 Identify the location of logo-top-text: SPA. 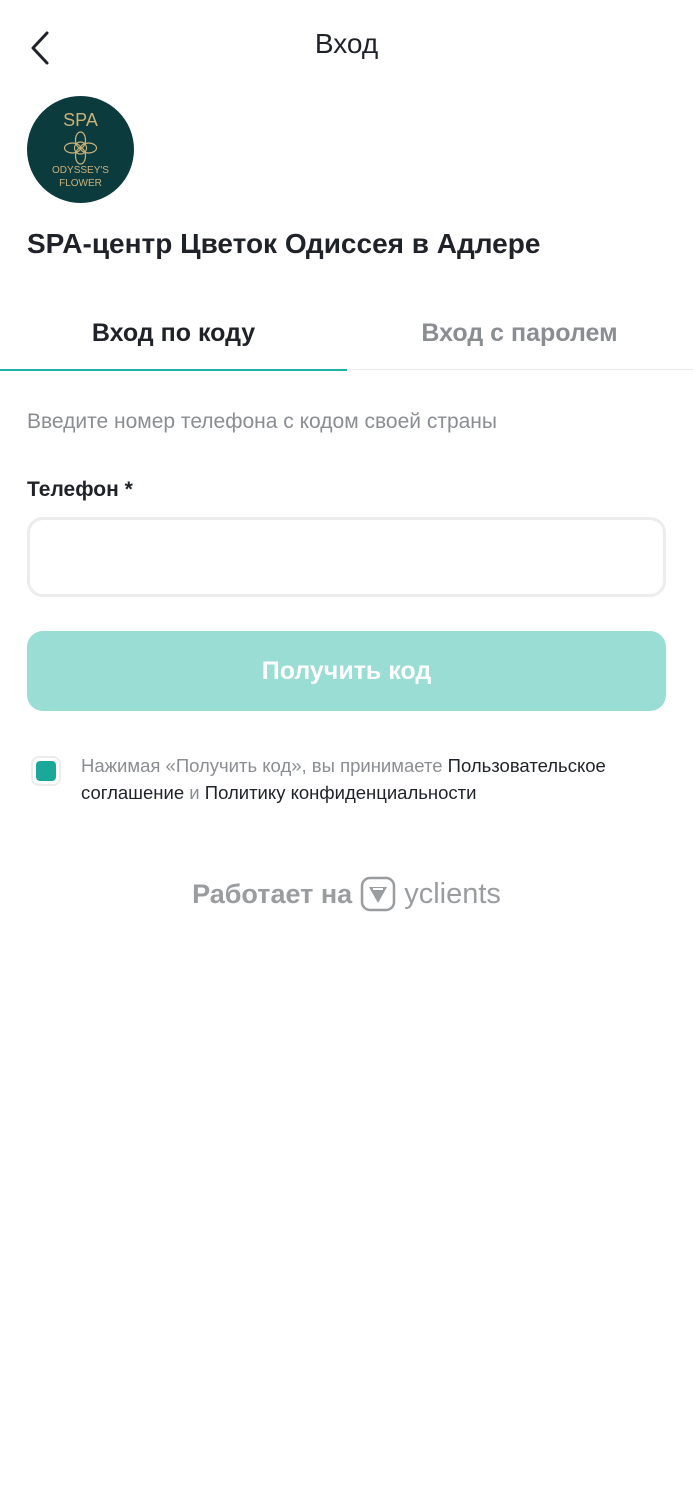
(80, 120).